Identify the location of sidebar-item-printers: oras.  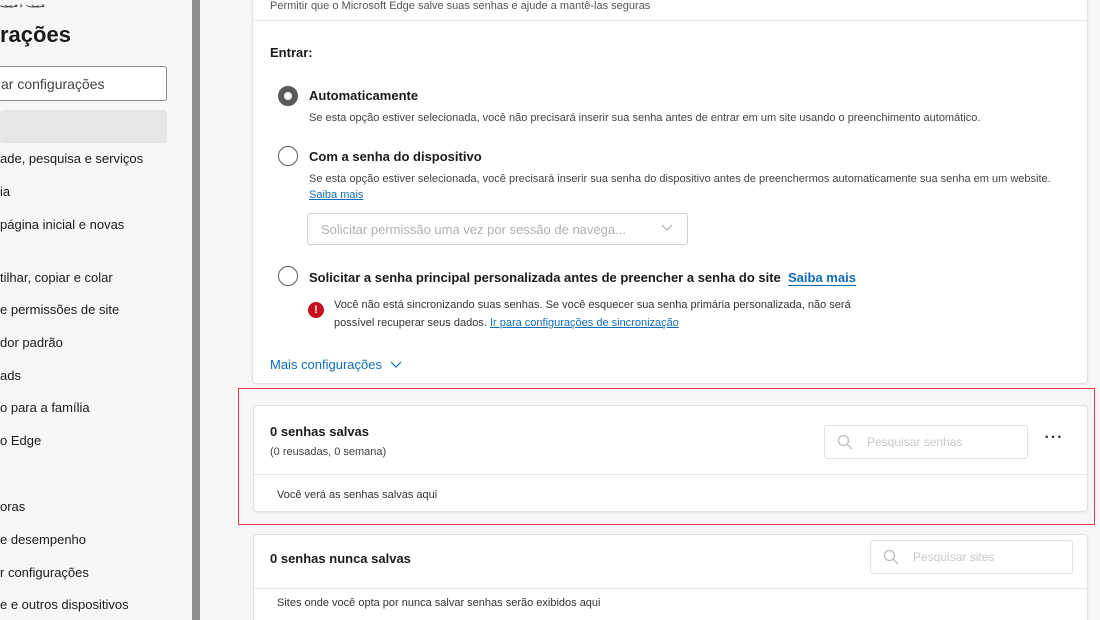
(12, 506).